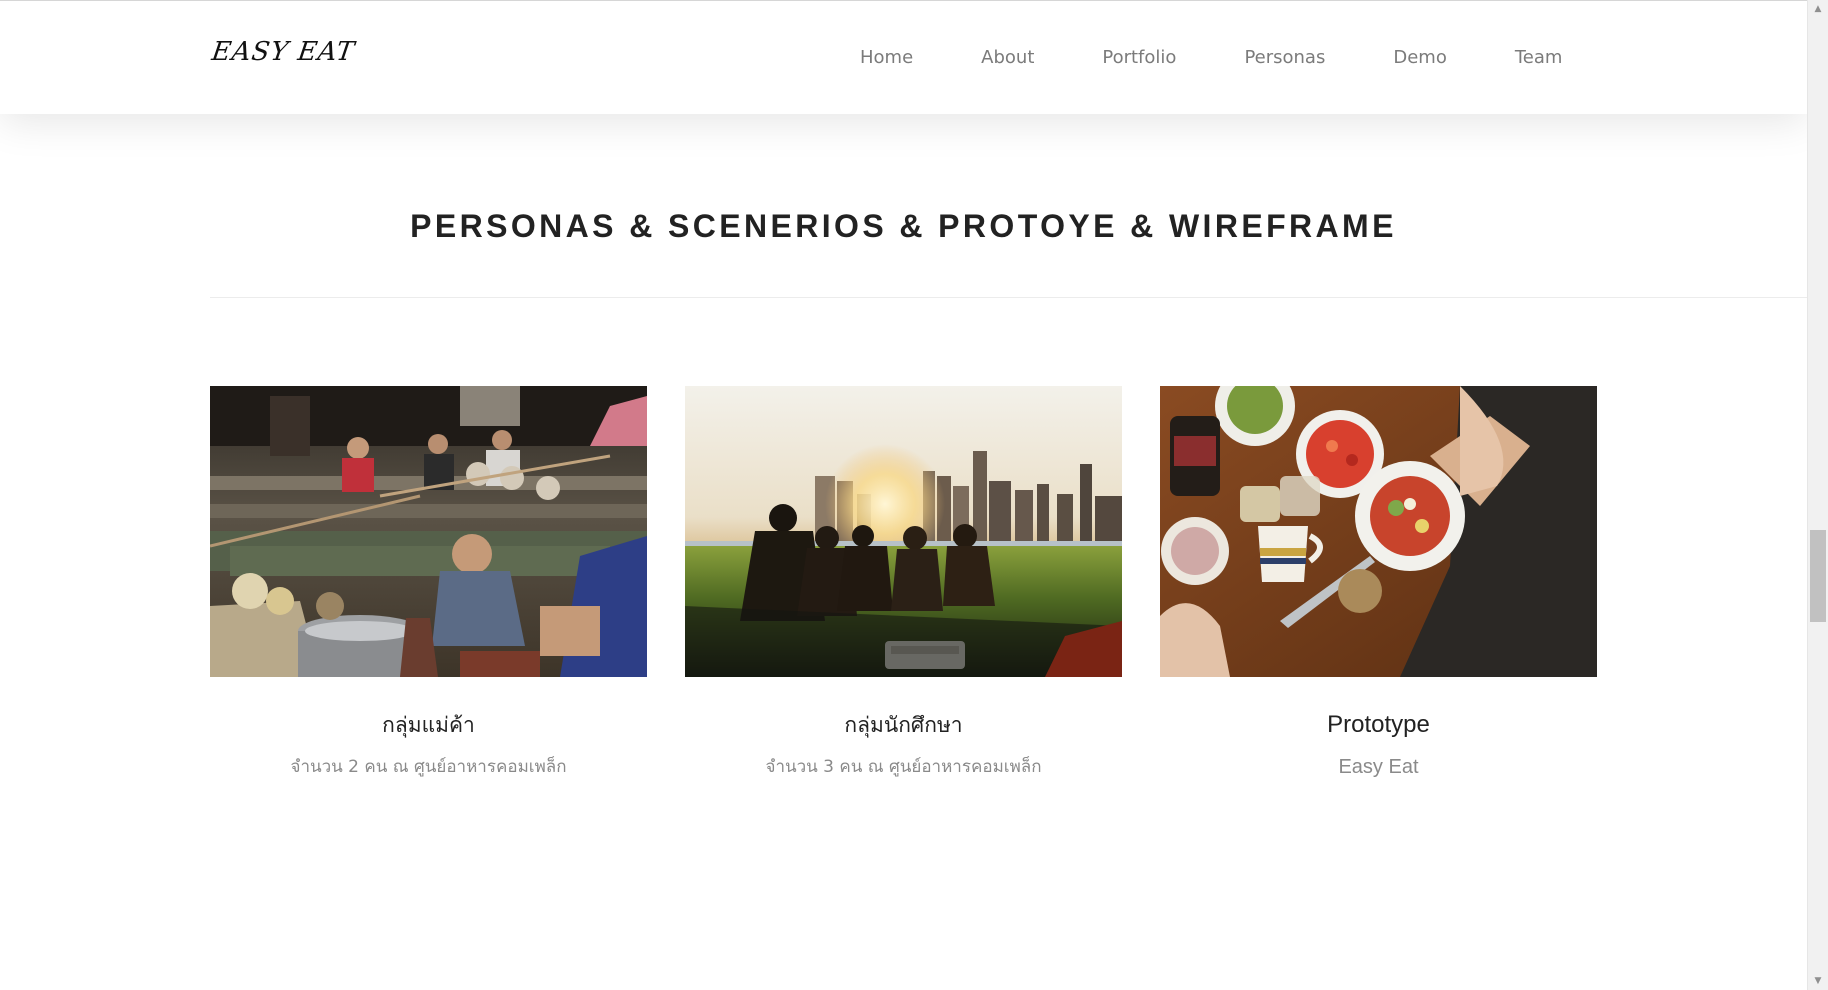  What do you see at coordinates (1539, 59) in the screenshot?
I see `nav-link-team: Team` at bounding box center [1539, 59].